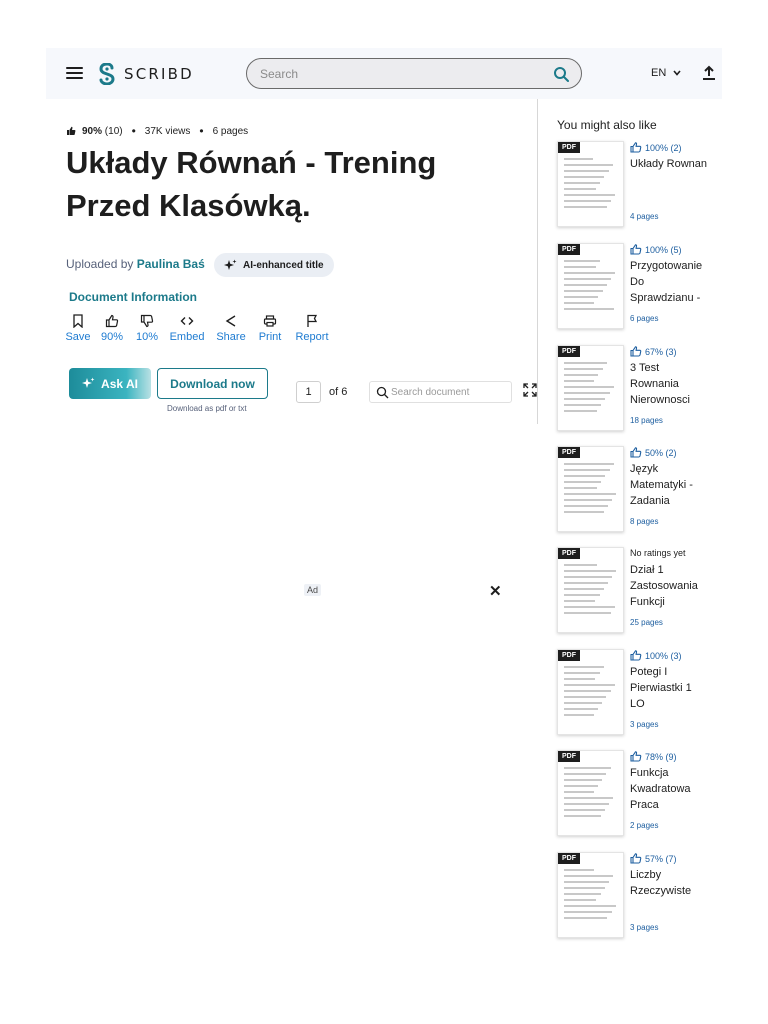  I want to click on recommendation-pages: 3 pages, so click(644, 724).